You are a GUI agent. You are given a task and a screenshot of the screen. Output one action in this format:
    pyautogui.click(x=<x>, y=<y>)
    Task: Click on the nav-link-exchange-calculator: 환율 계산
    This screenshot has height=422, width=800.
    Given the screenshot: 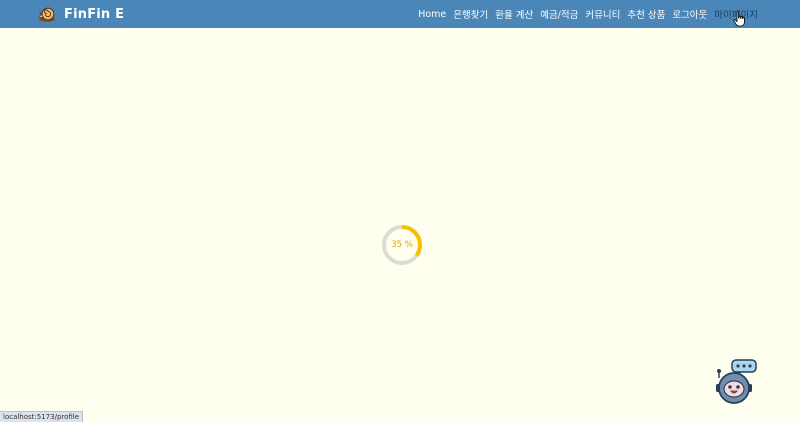 What is the action you would take?
    pyautogui.click(x=514, y=14)
    